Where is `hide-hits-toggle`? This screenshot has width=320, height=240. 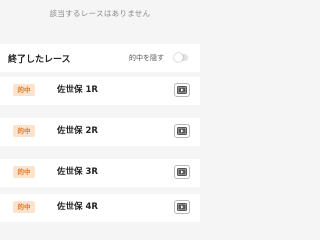 hide-hits-toggle is located at coordinates (181, 57).